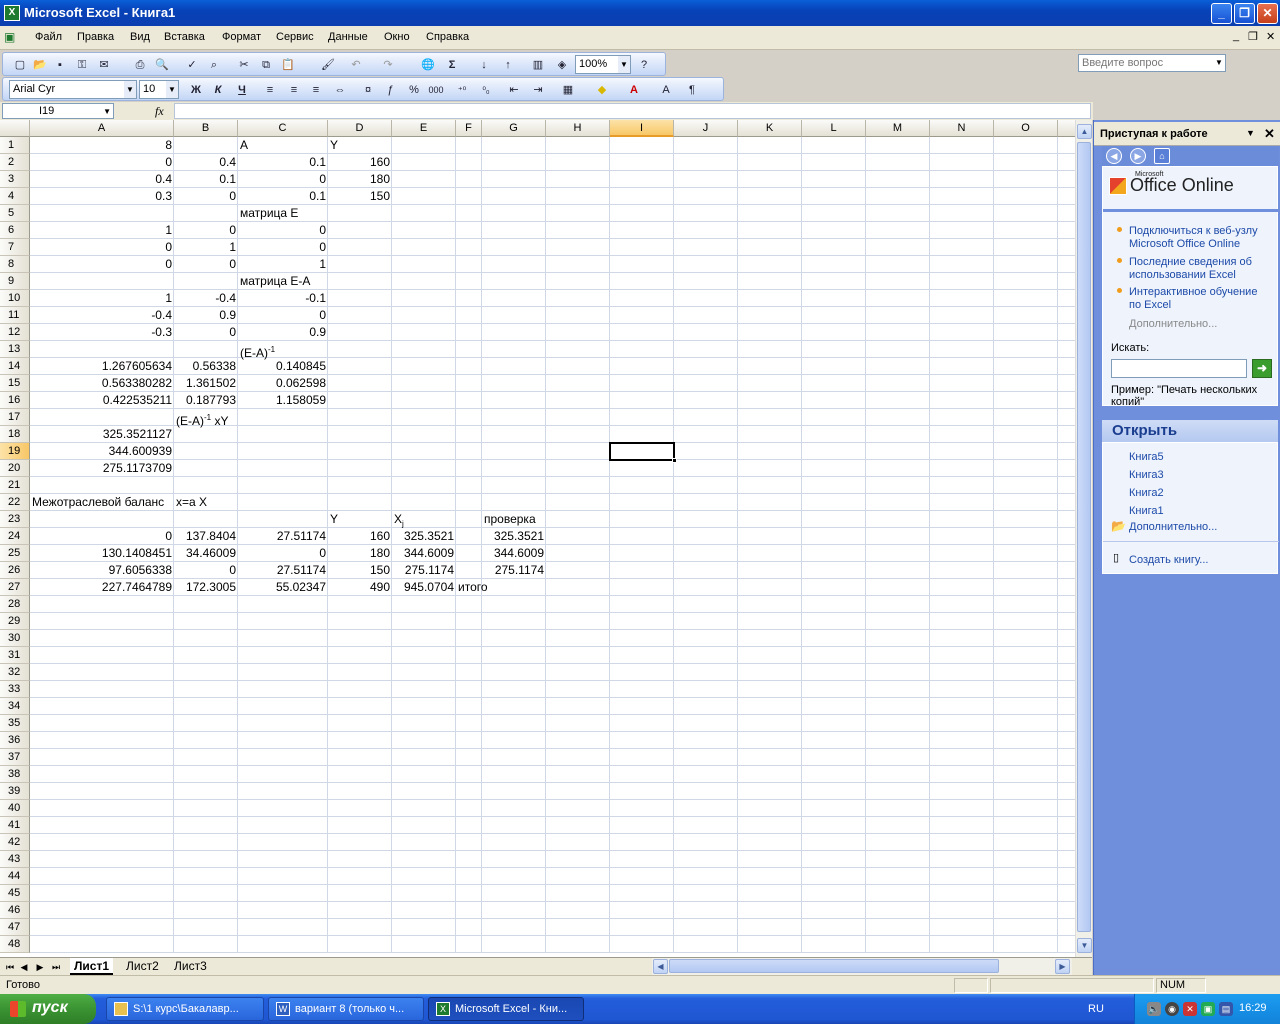  What do you see at coordinates (283, 553) in the screenshot?
I see `cell-C25: 0` at bounding box center [283, 553].